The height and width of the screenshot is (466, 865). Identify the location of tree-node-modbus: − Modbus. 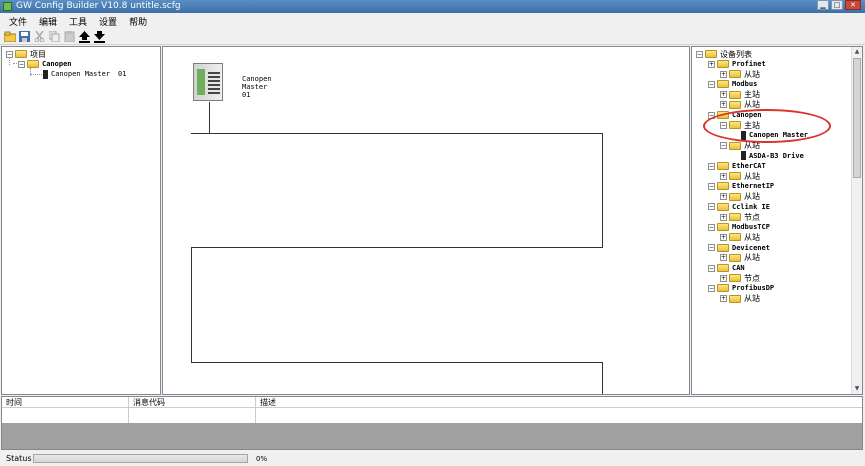
(732, 84).